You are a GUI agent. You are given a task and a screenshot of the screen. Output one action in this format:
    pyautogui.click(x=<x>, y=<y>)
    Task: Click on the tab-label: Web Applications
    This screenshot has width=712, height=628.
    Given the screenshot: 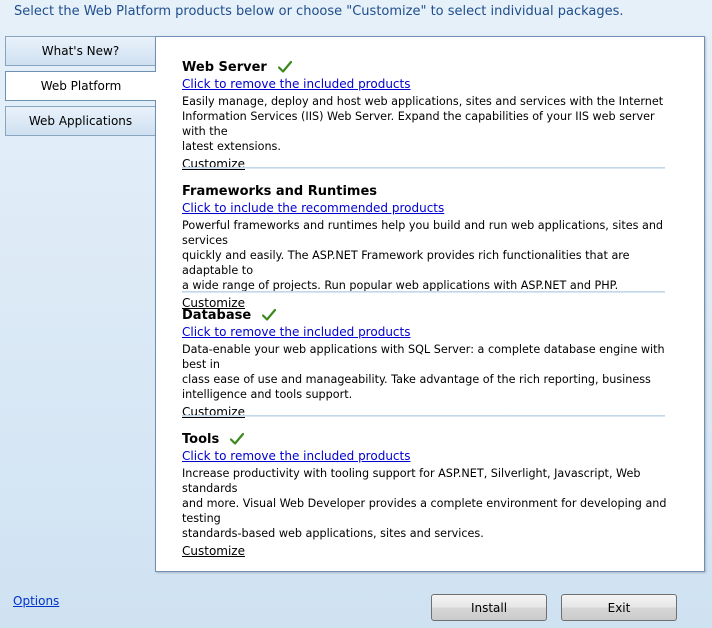 What is the action you would take?
    pyautogui.click(x=80, y=121)
    